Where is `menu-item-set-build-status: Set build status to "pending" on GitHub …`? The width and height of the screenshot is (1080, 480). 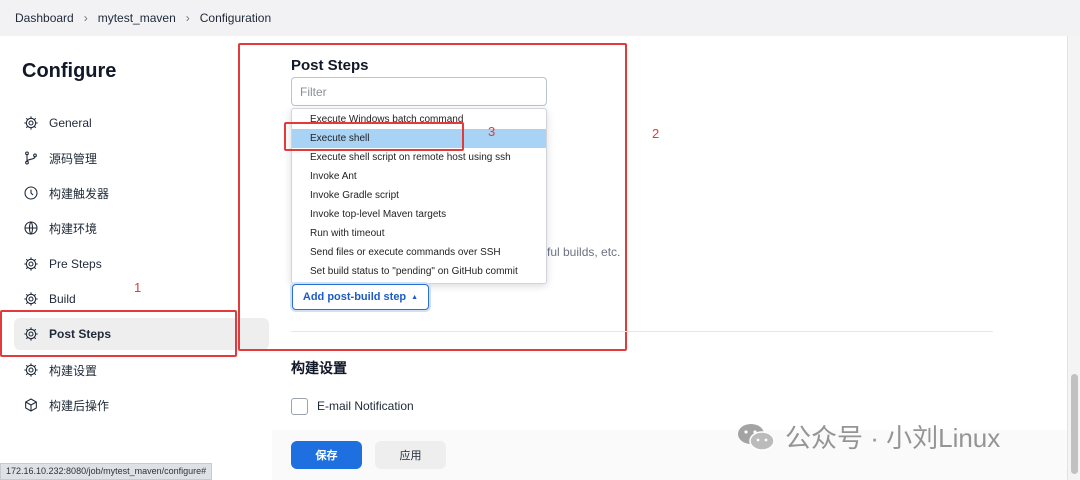 menu-item-set-build-status: Set build status to "pending" on GitHub … is located at coordinates (419, 271).